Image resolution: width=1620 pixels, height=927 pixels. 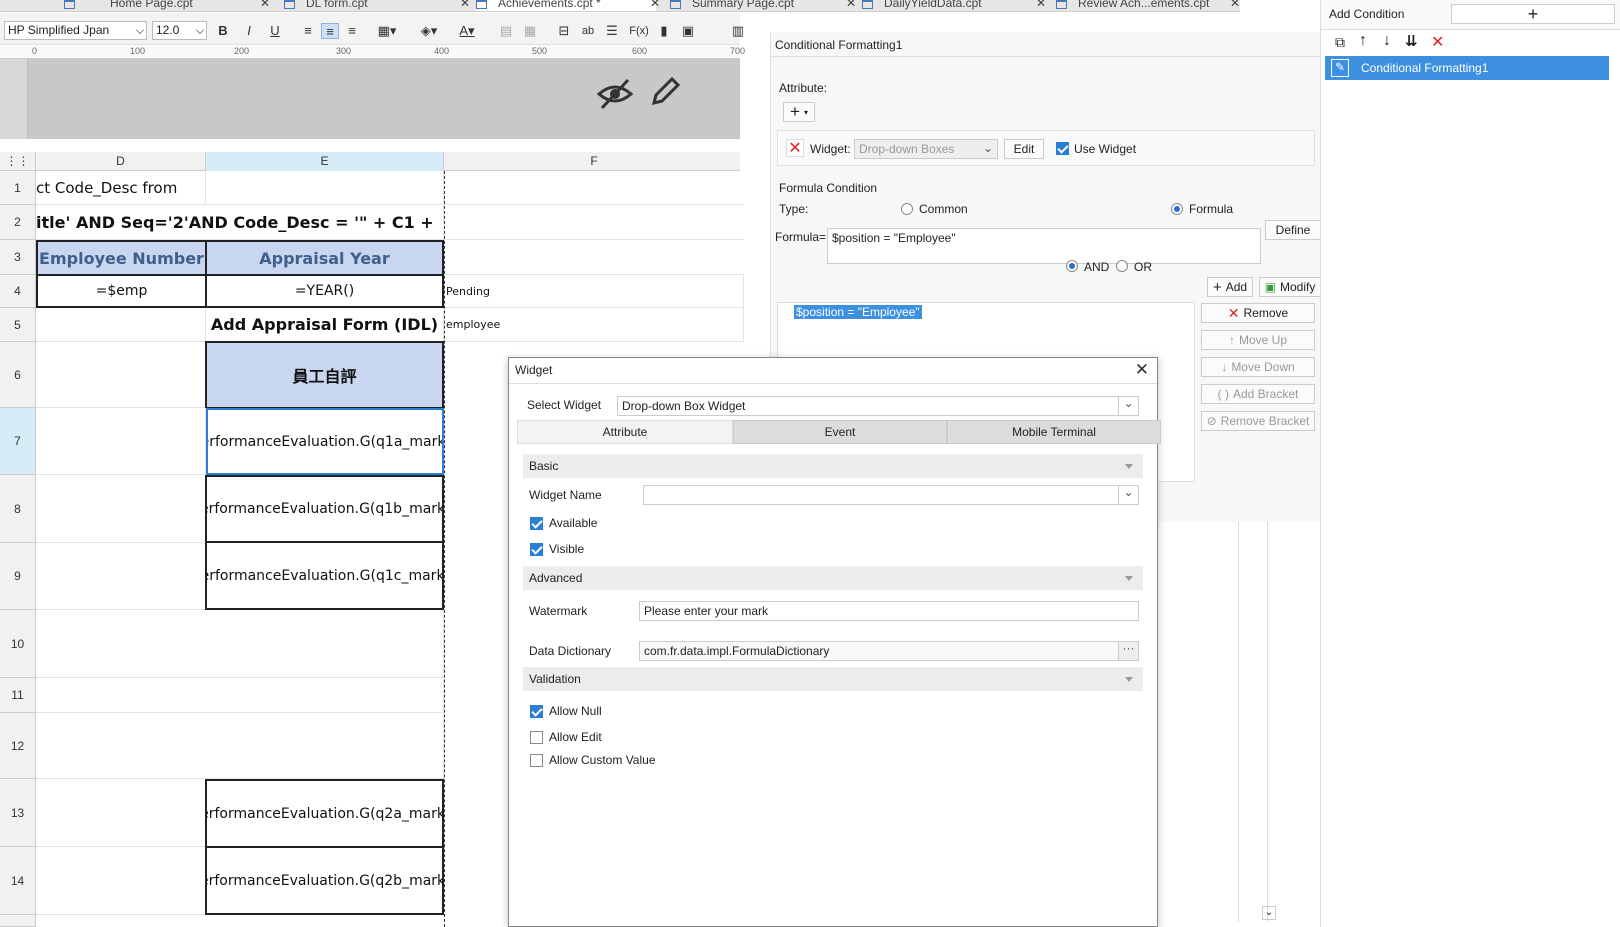 I want to click on scroll-down-icon: ⌄, so click(x=1269, y=913).